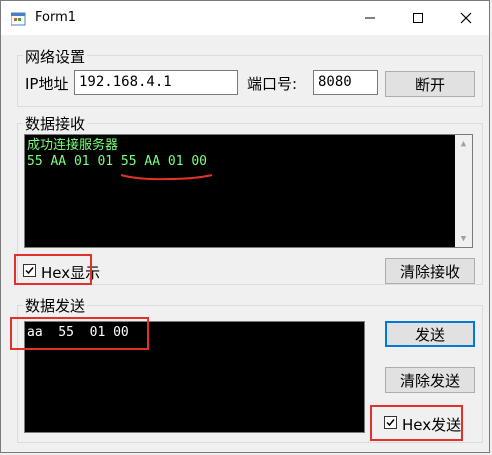 This screenshot has height=455, width=492. What do you see at coordinates (18, 19) in the screenshot?
I see `app-icon` at bounding box center [18, 19].